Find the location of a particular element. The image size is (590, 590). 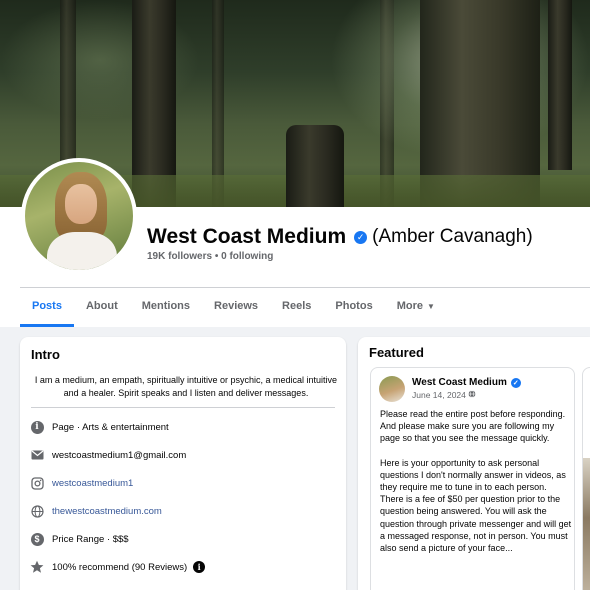

tab-posts: Posts is located at coordinates (47, 307).